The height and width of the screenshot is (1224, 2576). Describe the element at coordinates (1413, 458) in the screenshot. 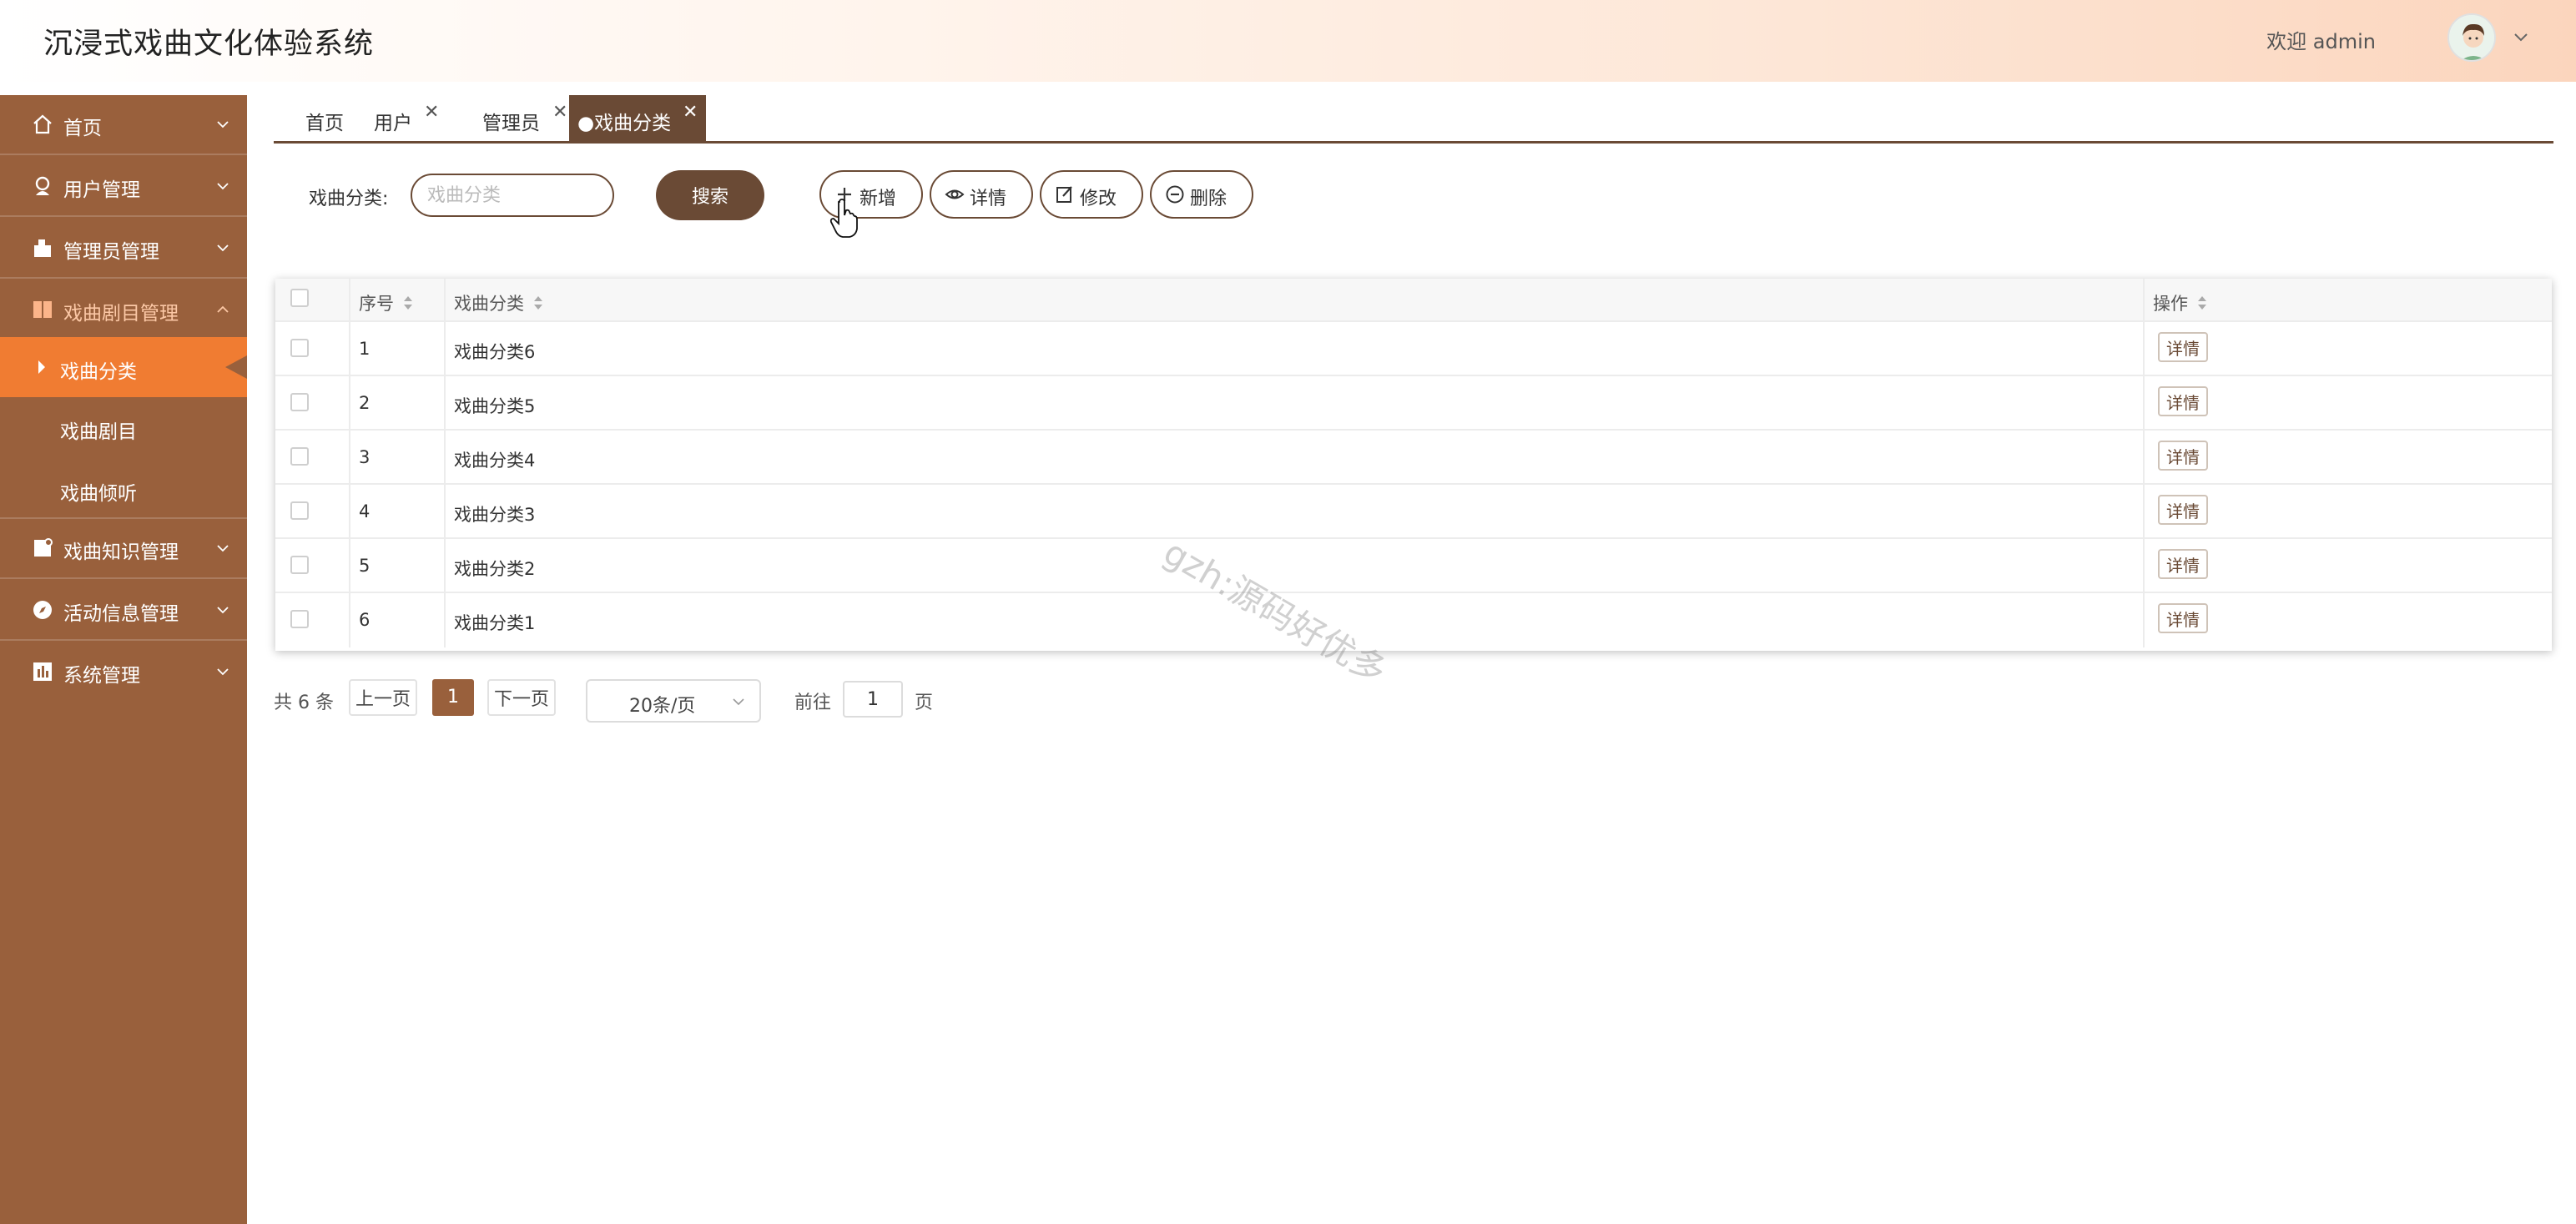

I see `table-row: 3 戏曲分类4 详情` at that location.